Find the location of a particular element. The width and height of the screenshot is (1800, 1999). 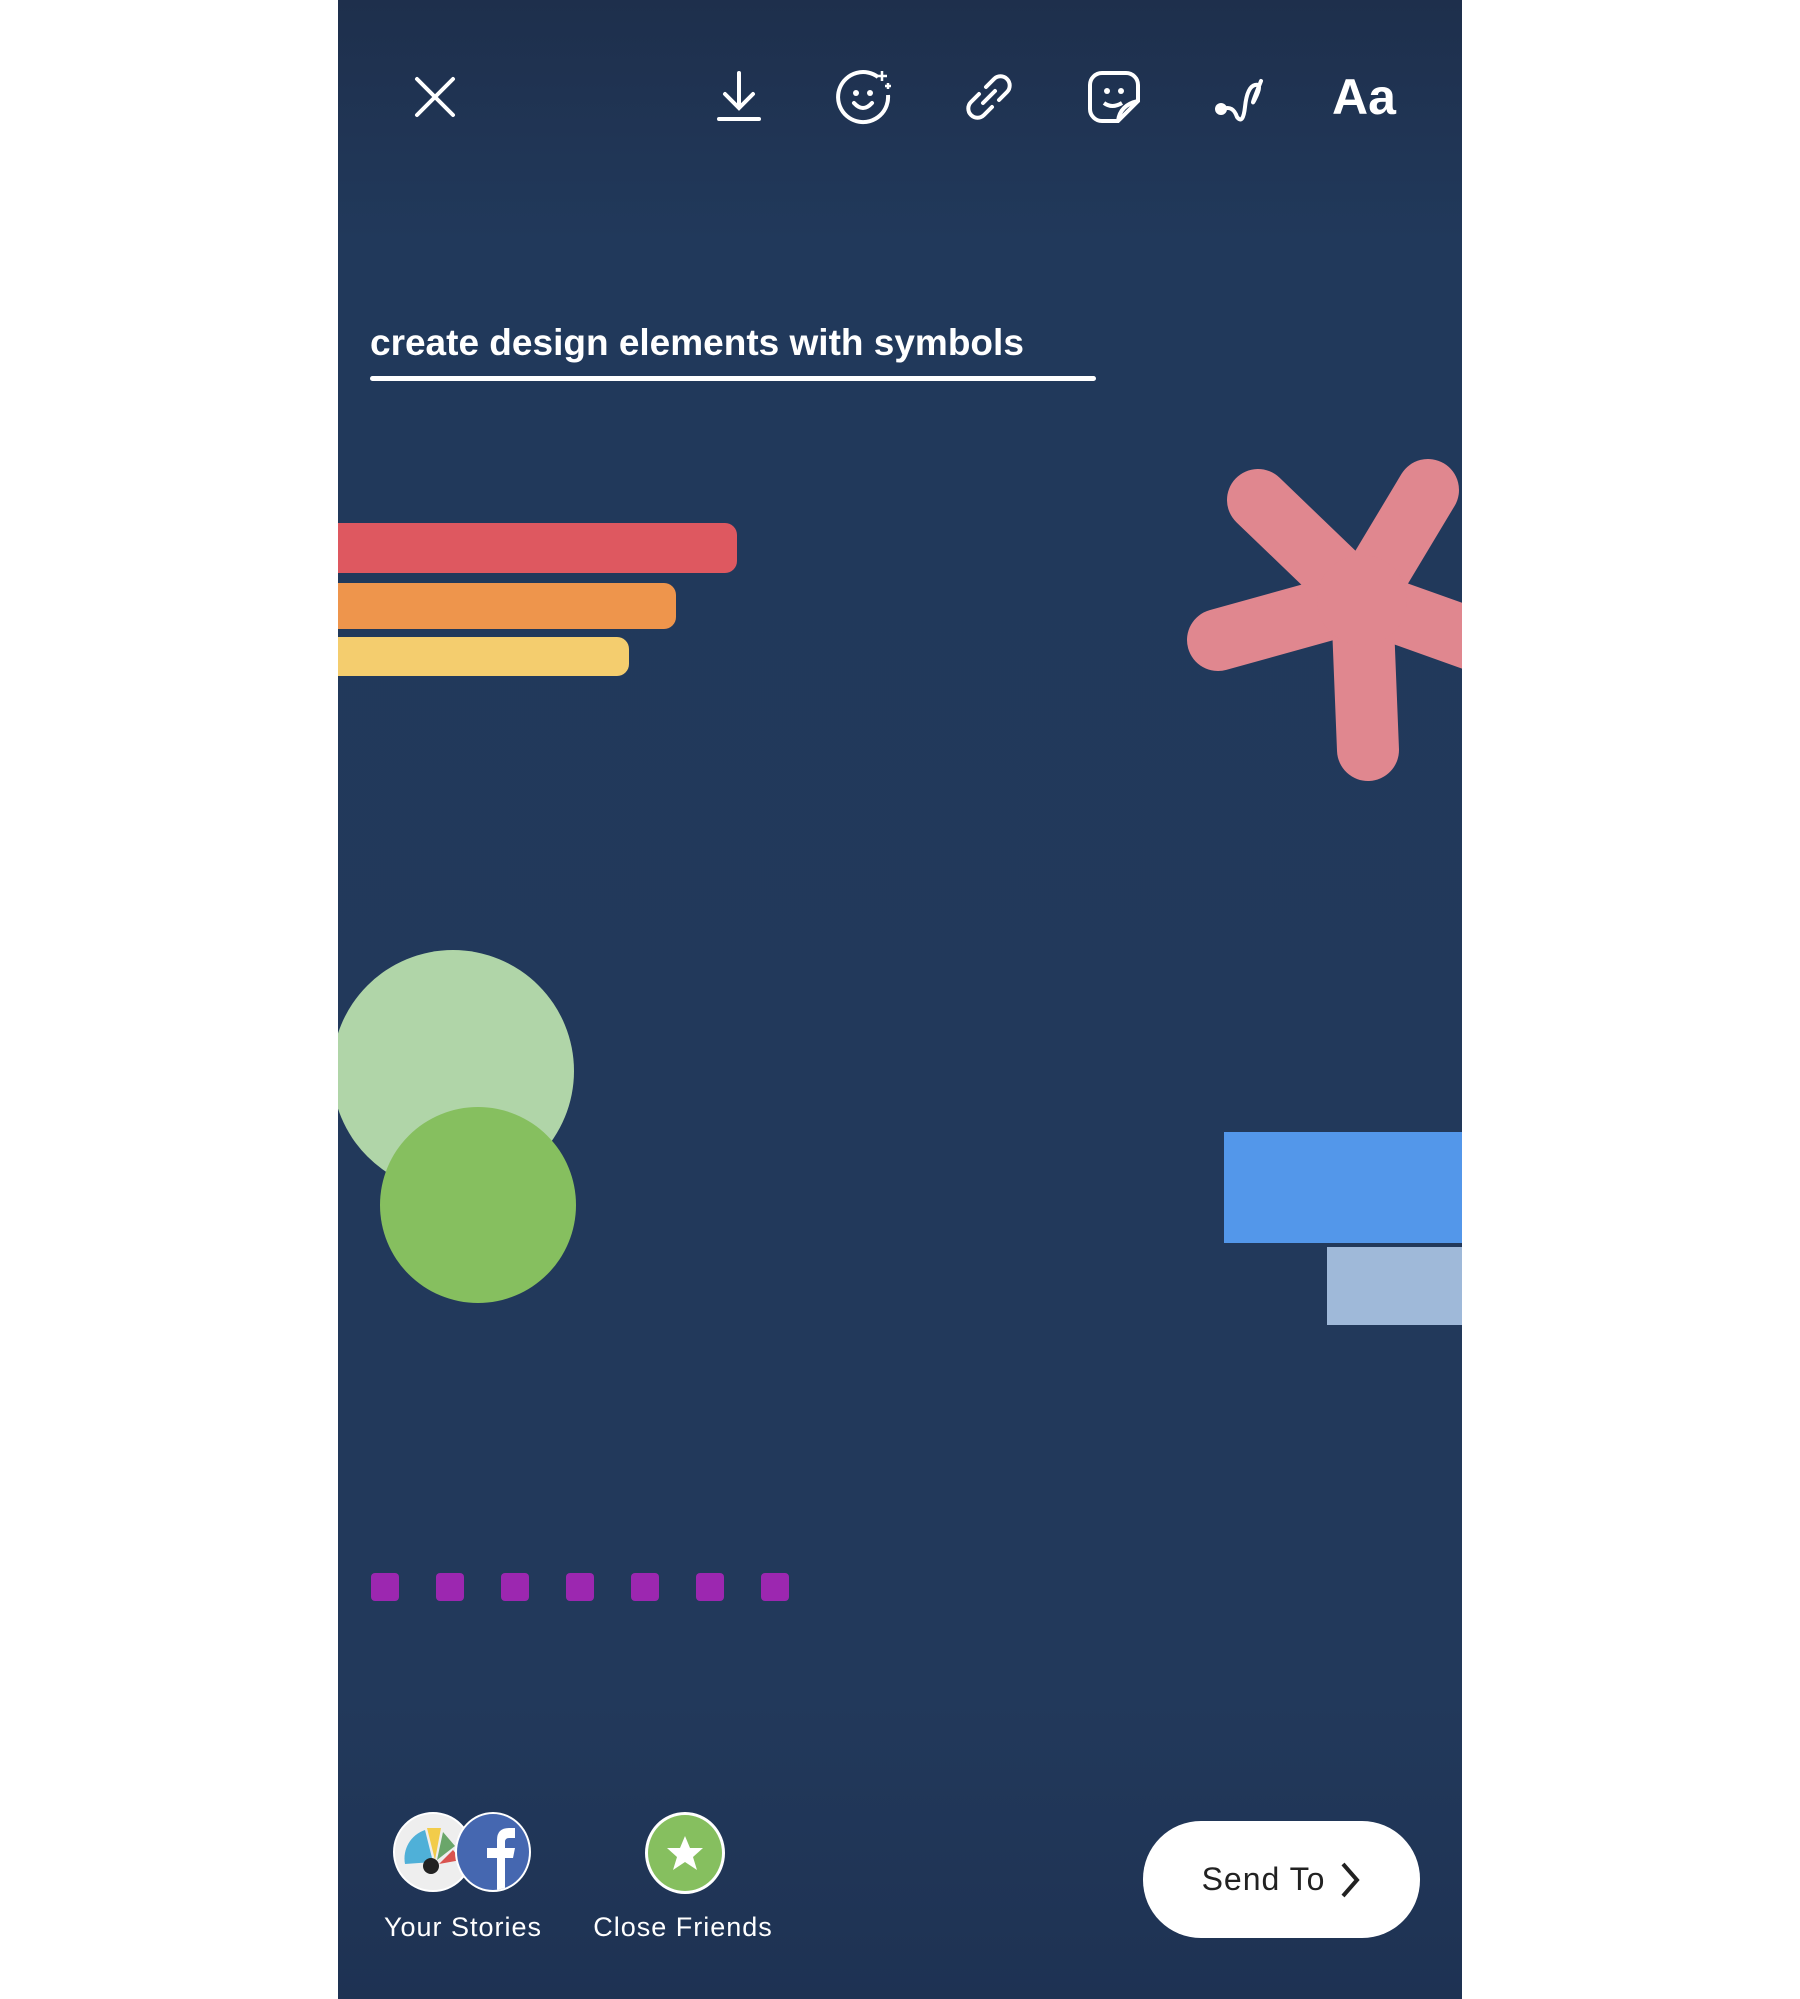

your-stories-button is located at coordinates (465, 1852).